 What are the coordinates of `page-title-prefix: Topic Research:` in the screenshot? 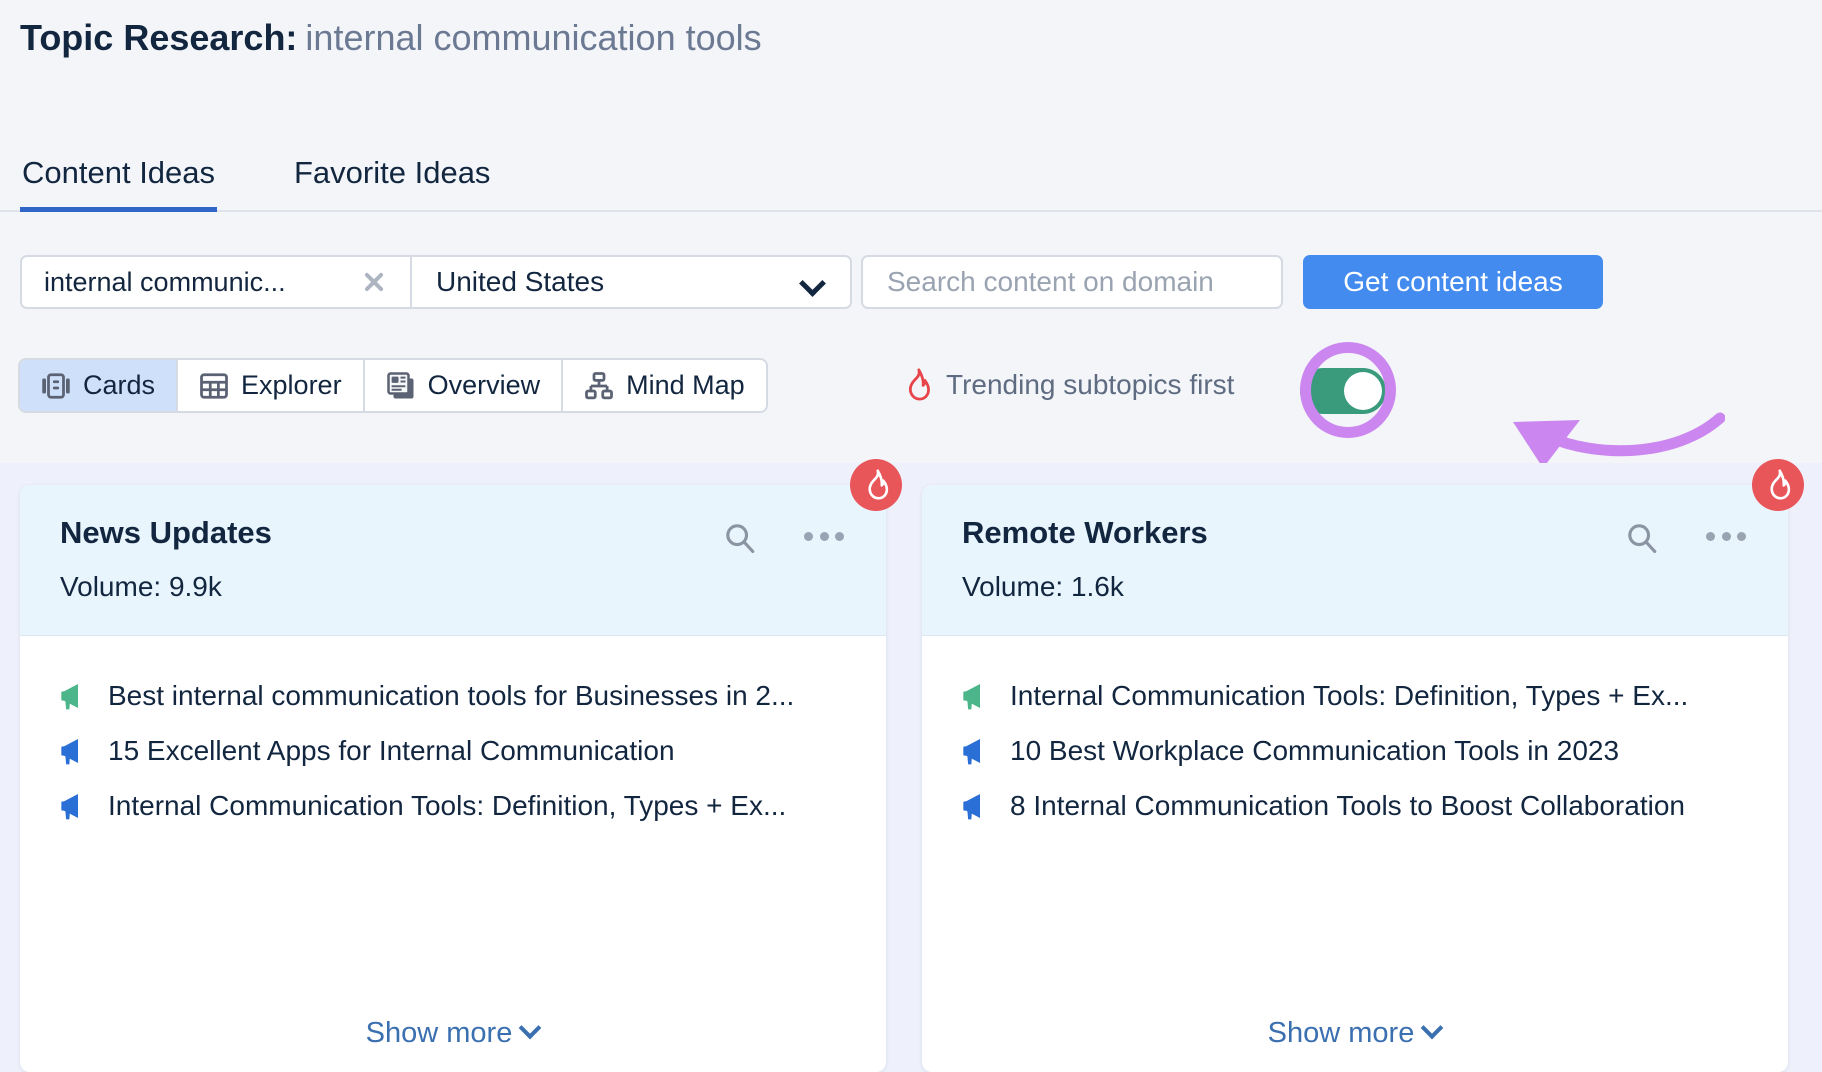 It's located at (159, 37).